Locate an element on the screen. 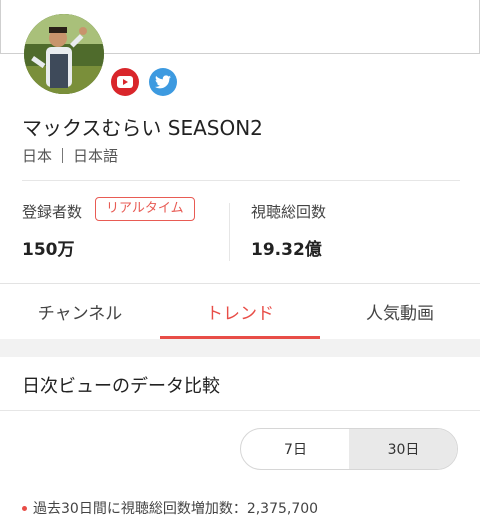 The height and width of the screenshot is (528, 480). tab-trend: トレンド is located at coordinates (240, 311).